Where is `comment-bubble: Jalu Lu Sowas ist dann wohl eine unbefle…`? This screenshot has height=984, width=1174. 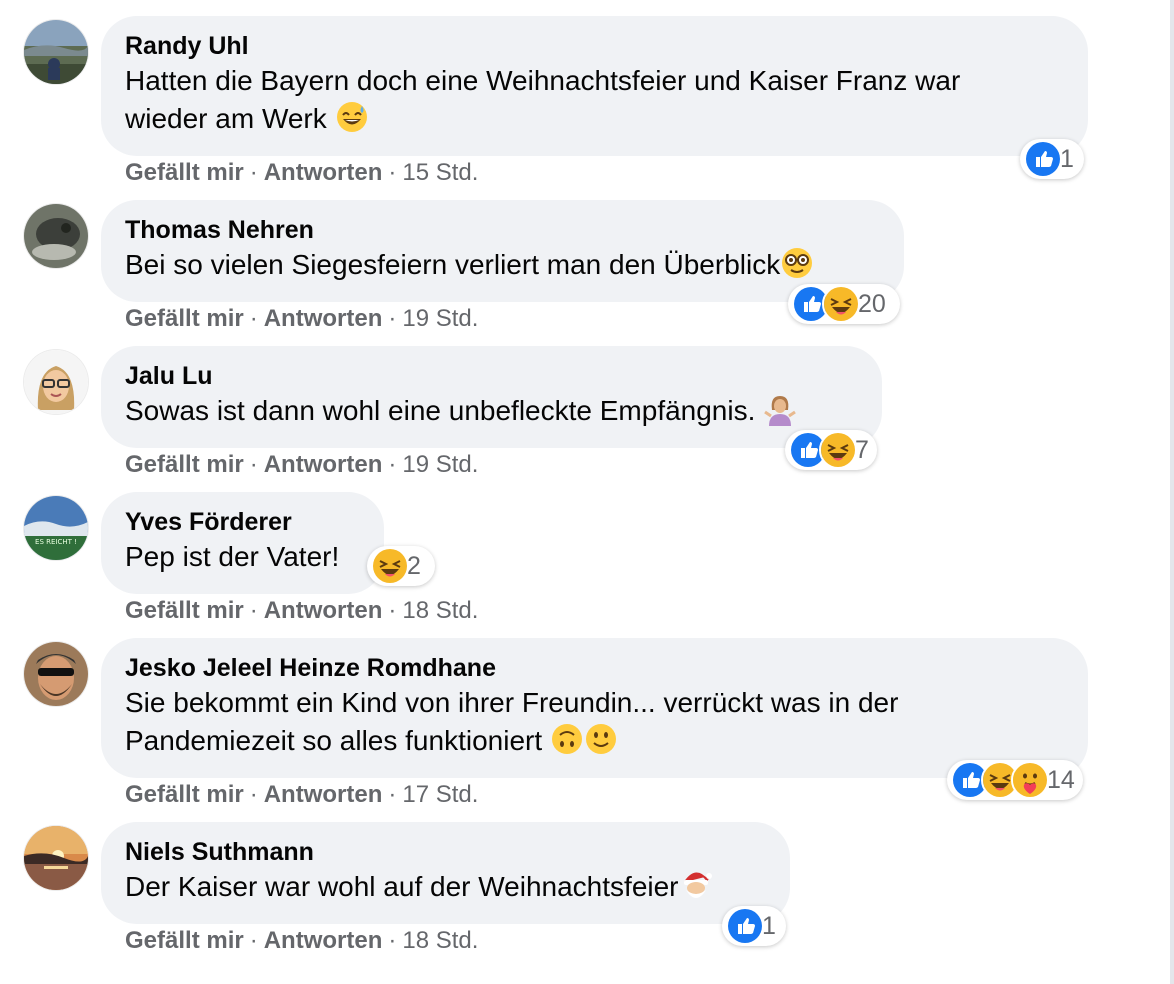
comment-bubble: Jalu Lu Sowas ist dann wohl eine unbefle… is located at coordinates (491, 397).